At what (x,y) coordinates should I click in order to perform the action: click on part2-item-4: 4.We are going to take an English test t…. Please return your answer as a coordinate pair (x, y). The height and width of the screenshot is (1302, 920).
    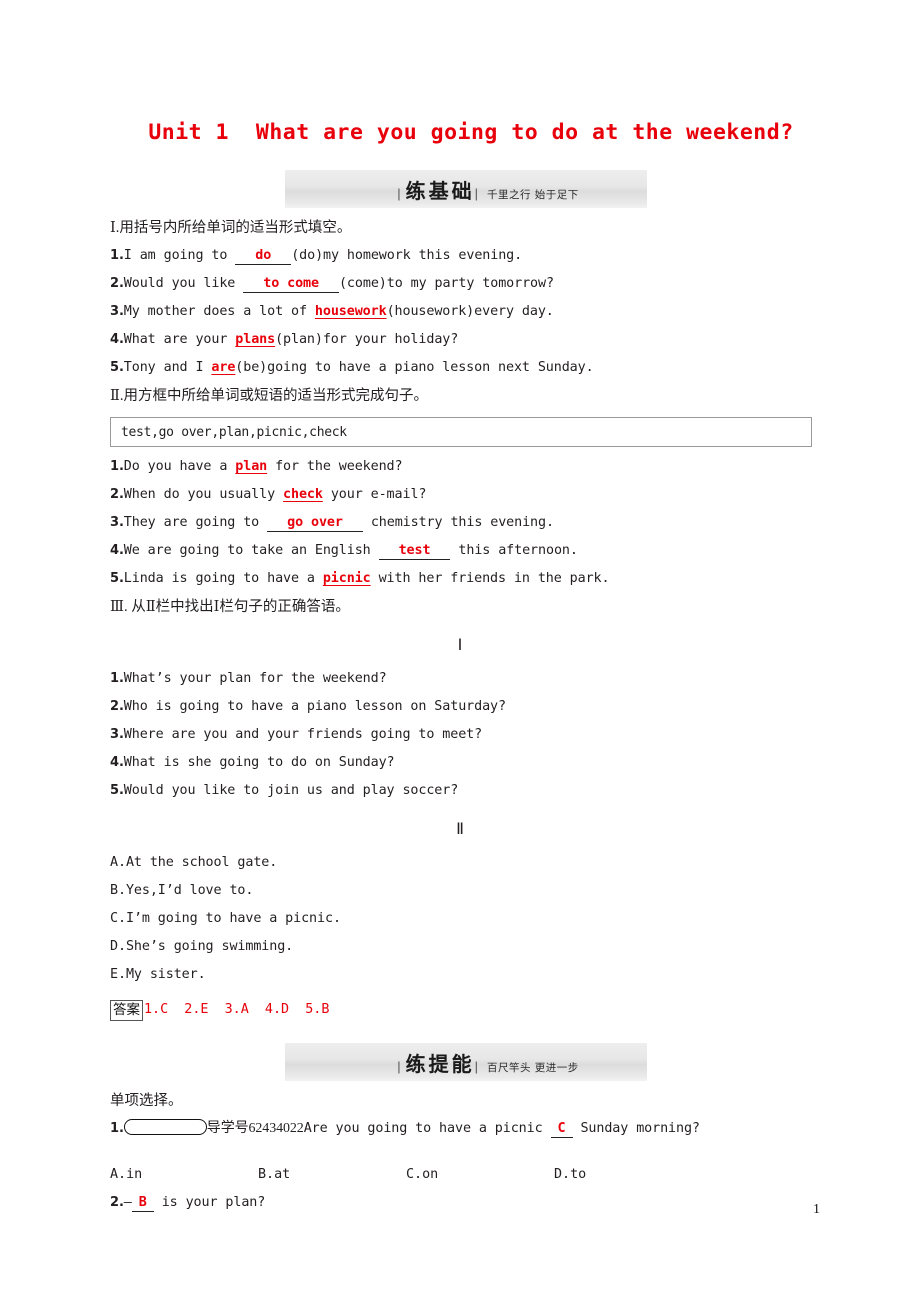
    Looking at the image, I should click on (460, 551).